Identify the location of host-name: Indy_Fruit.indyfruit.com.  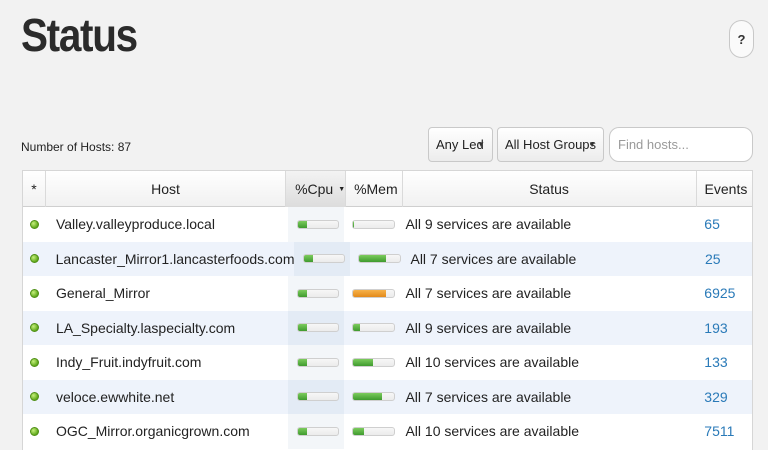
(128, 362).